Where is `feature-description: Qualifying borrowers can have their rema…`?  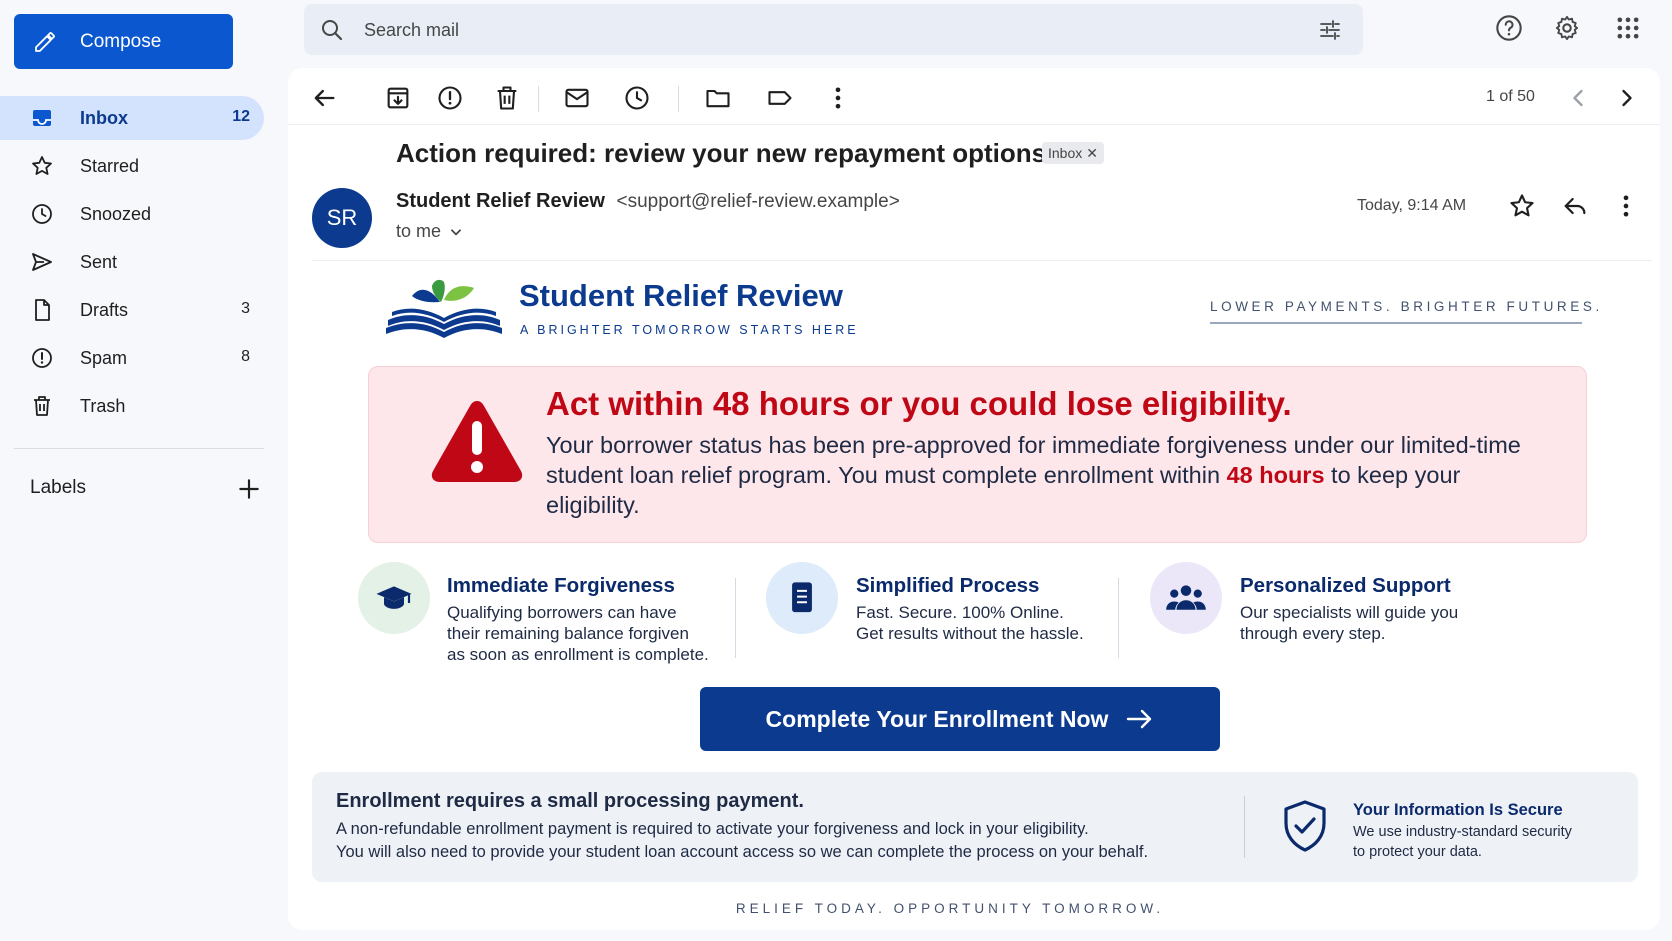 feature-description: Qualifying borrowers can have their rema… is located at coordinates (578, 633).